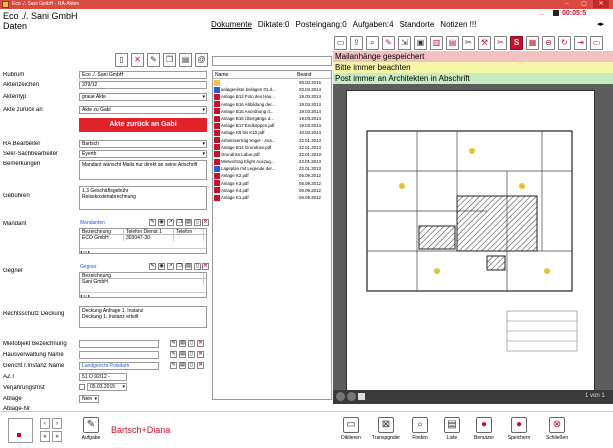 The width and height of the screenshot is (613, 448). What do you see at coordinates (272, 96) in the screenshot?
I see `file-row: Anlage B13 Foto des Hau... 19.03.2014` at bounding box center [272, 96].